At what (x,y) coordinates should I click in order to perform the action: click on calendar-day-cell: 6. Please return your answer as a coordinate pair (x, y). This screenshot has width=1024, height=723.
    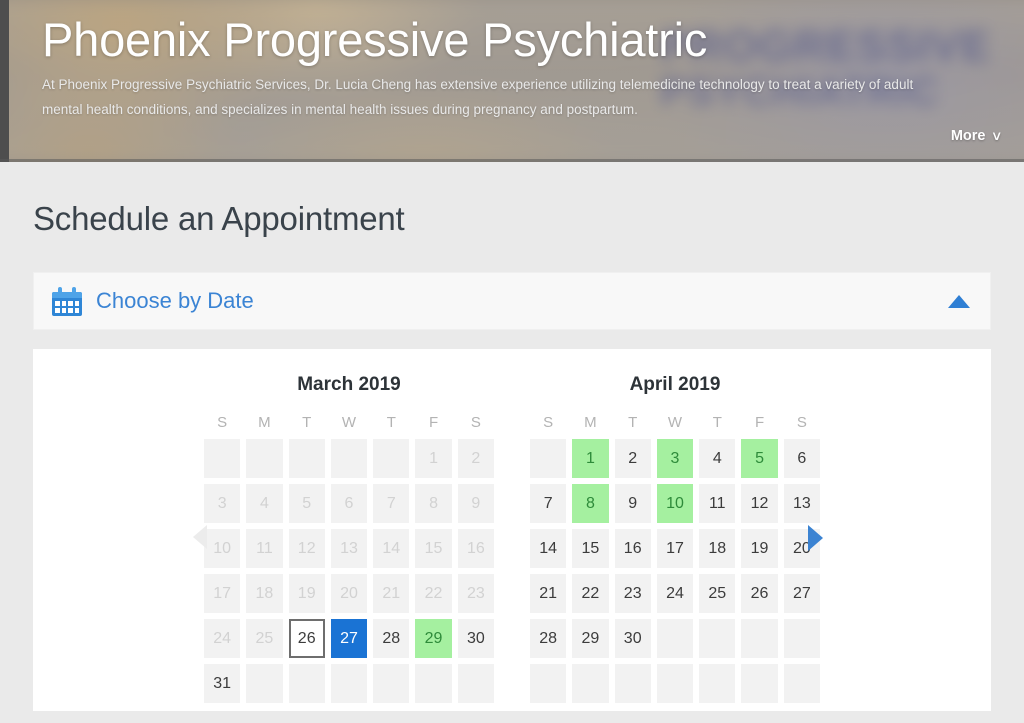
    Looking at the image, I should click on (801, 458).